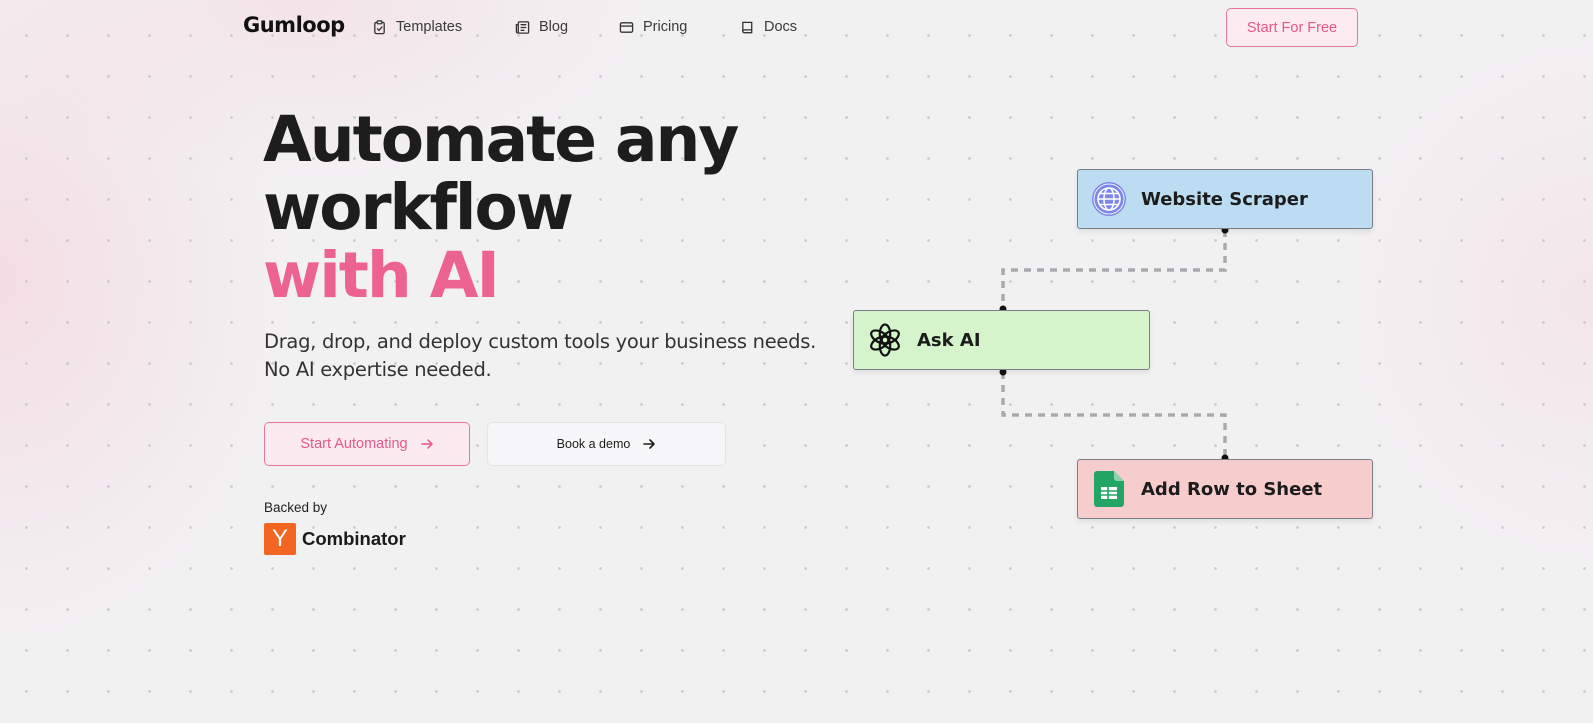 This screenshot has width=1593, height=723. I want to click on clipboard-icon, so click(379, 26).